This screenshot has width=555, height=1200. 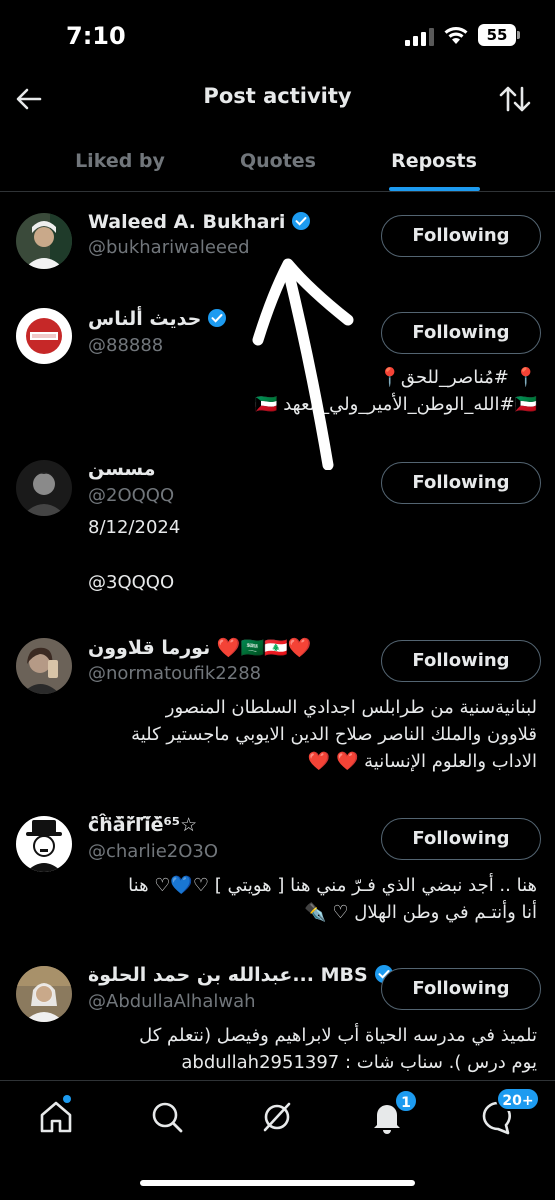 What do you see at coordinates (134, 527) in the screenshot?
I see `bio-line: 8/12/2024` at bounding box center [134, 527].